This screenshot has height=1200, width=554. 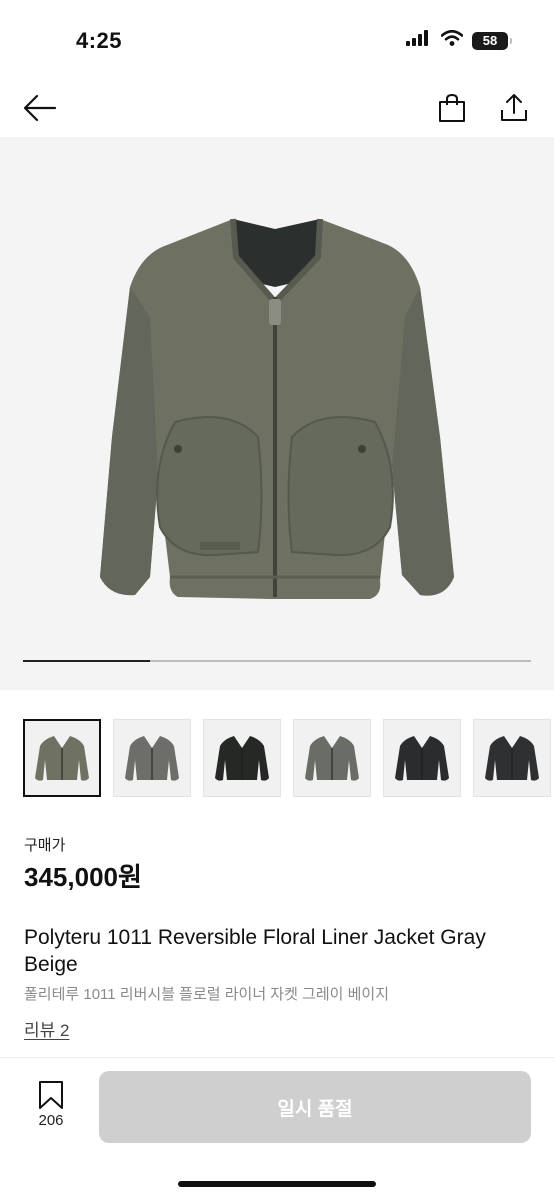 I want to click on gallery-progress-track, so click(x=277, y=661).